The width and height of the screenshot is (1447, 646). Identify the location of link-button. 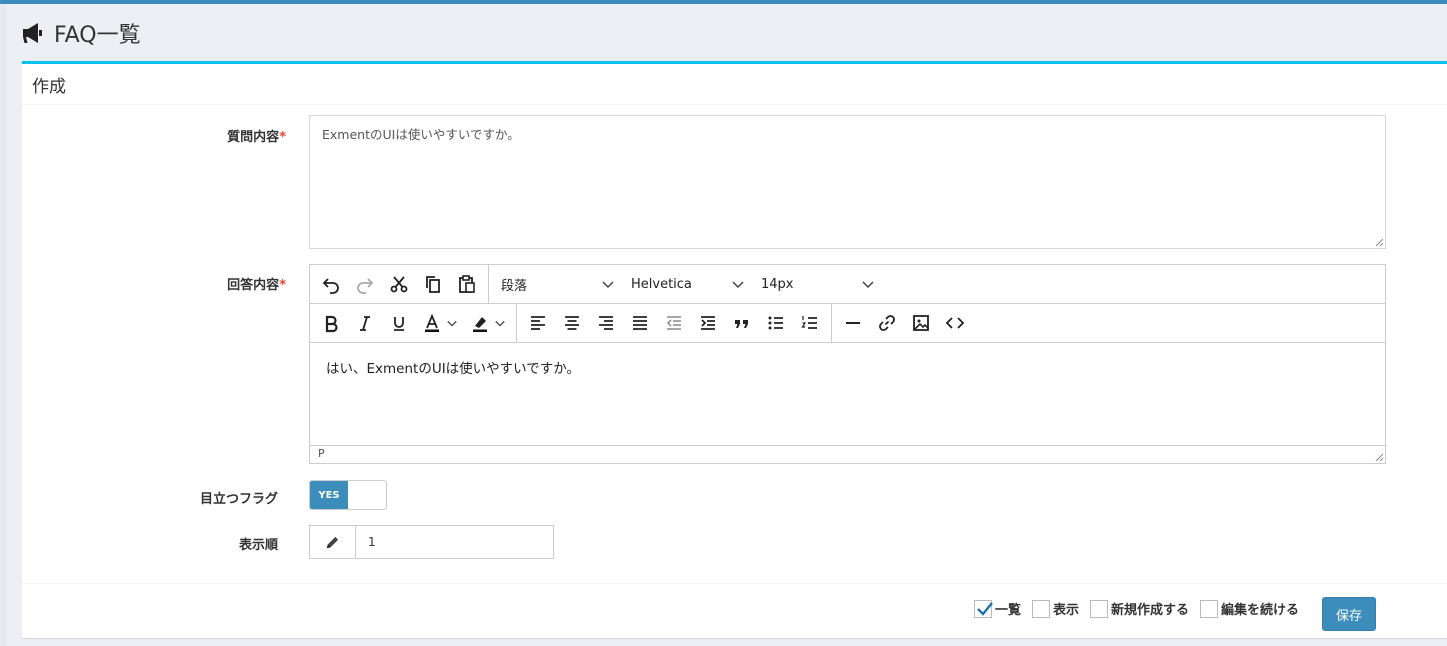
(887, 323).